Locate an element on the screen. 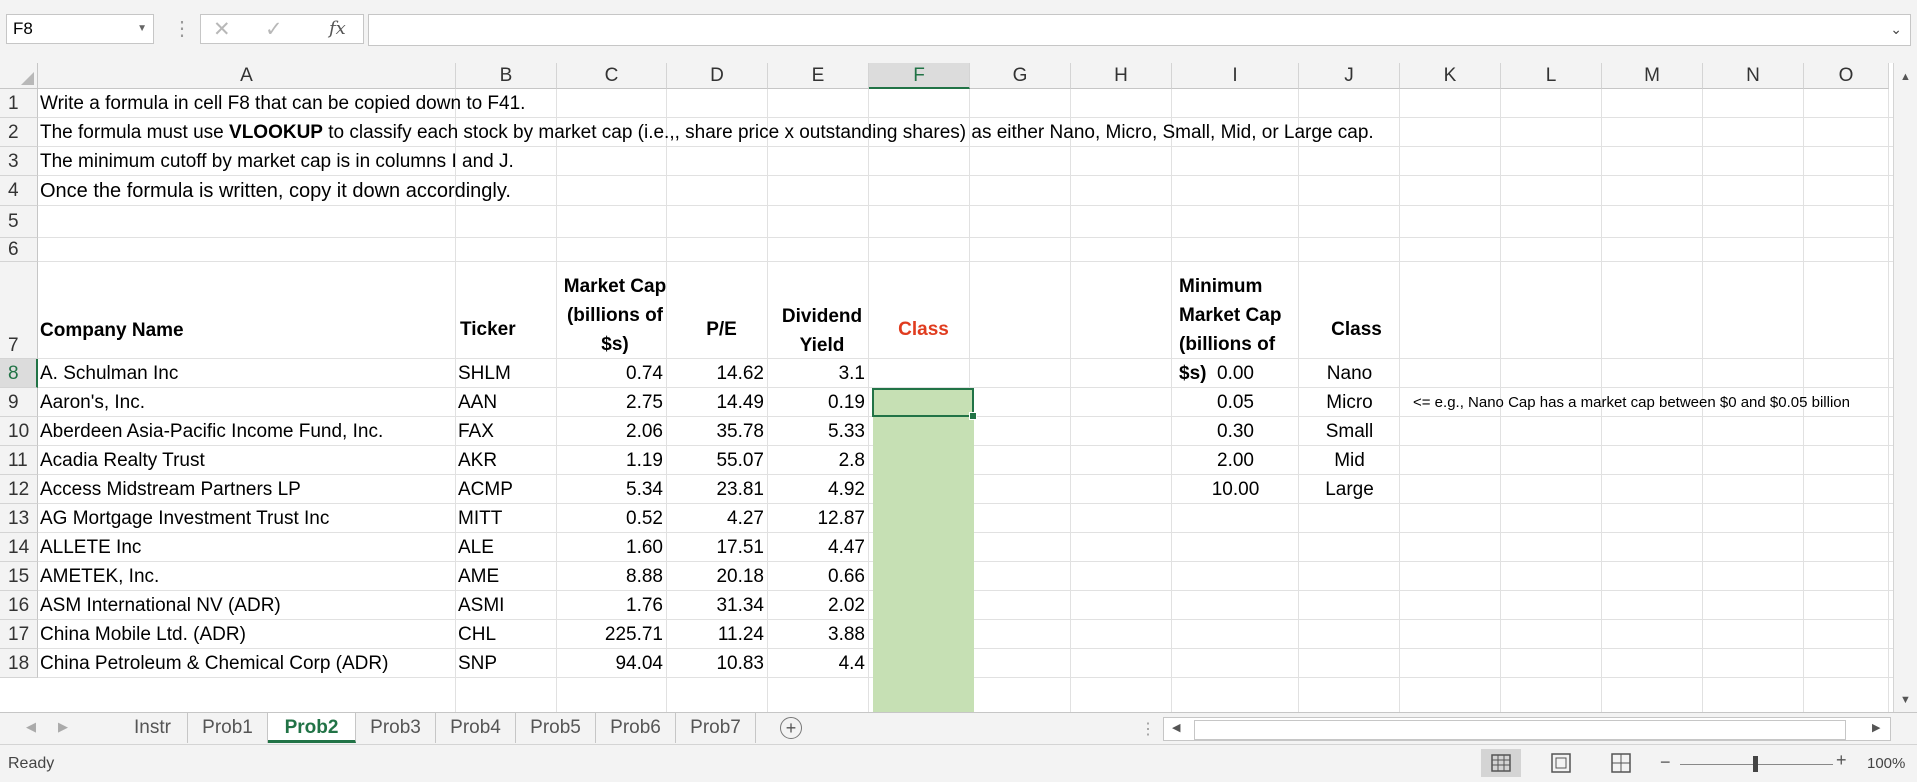  sheet-tab-prob2: Prob2 is located at coordinates (312, 728).